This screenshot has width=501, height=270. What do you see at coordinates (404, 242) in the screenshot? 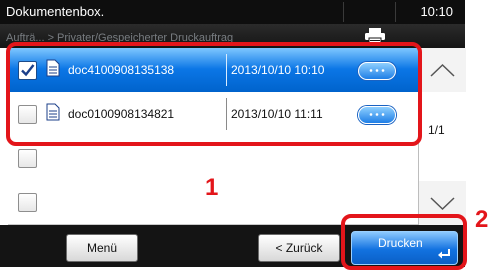
I see `annotation-frame` at bounding box center [404, 242].